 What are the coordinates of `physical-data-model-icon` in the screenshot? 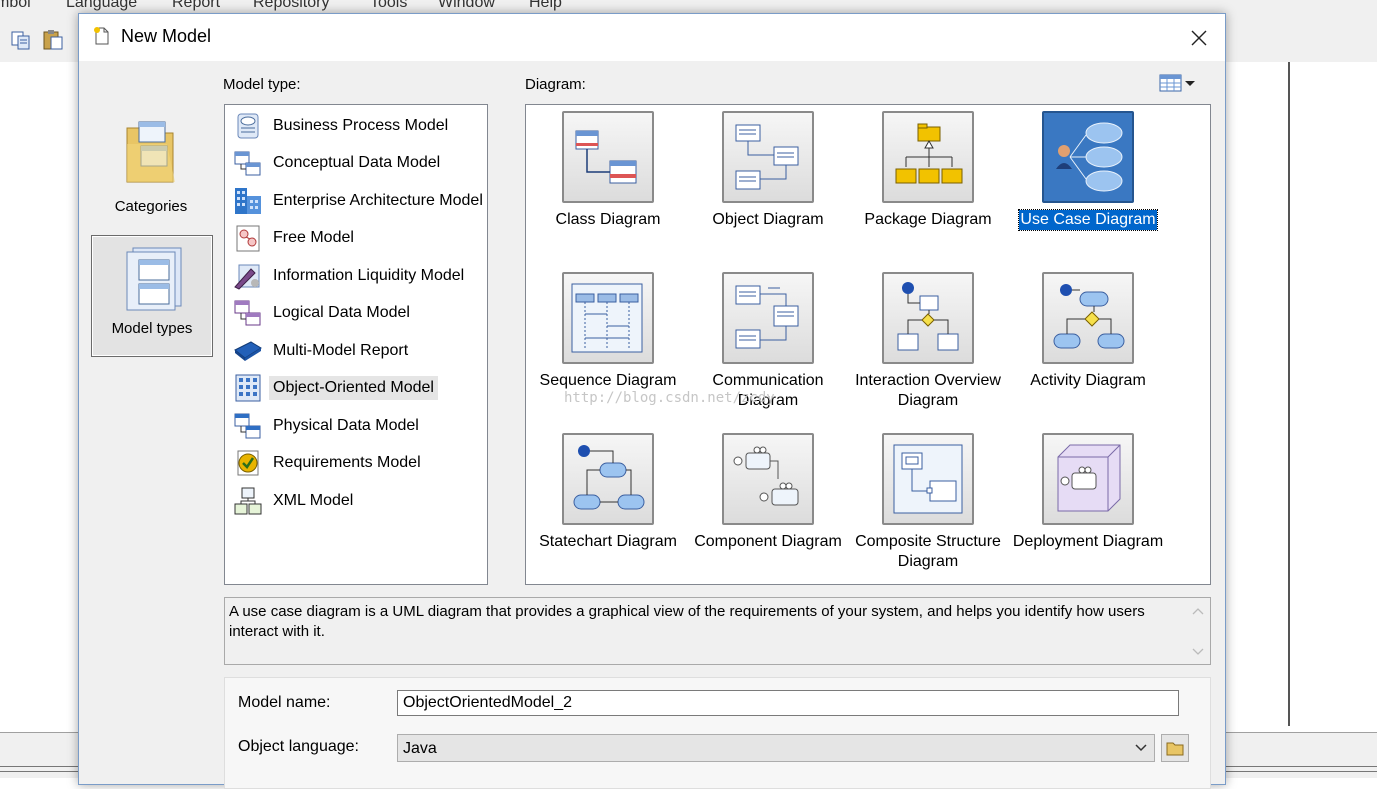 It's located at (247, 426).